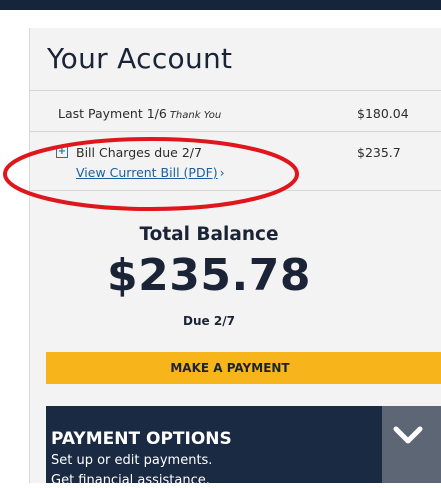 This screenshot has width=441, height=488. What do you see at coordinates (408, 435) in the screenshot?
I see `chevron-down-icon` at bounding box center [408, 435].